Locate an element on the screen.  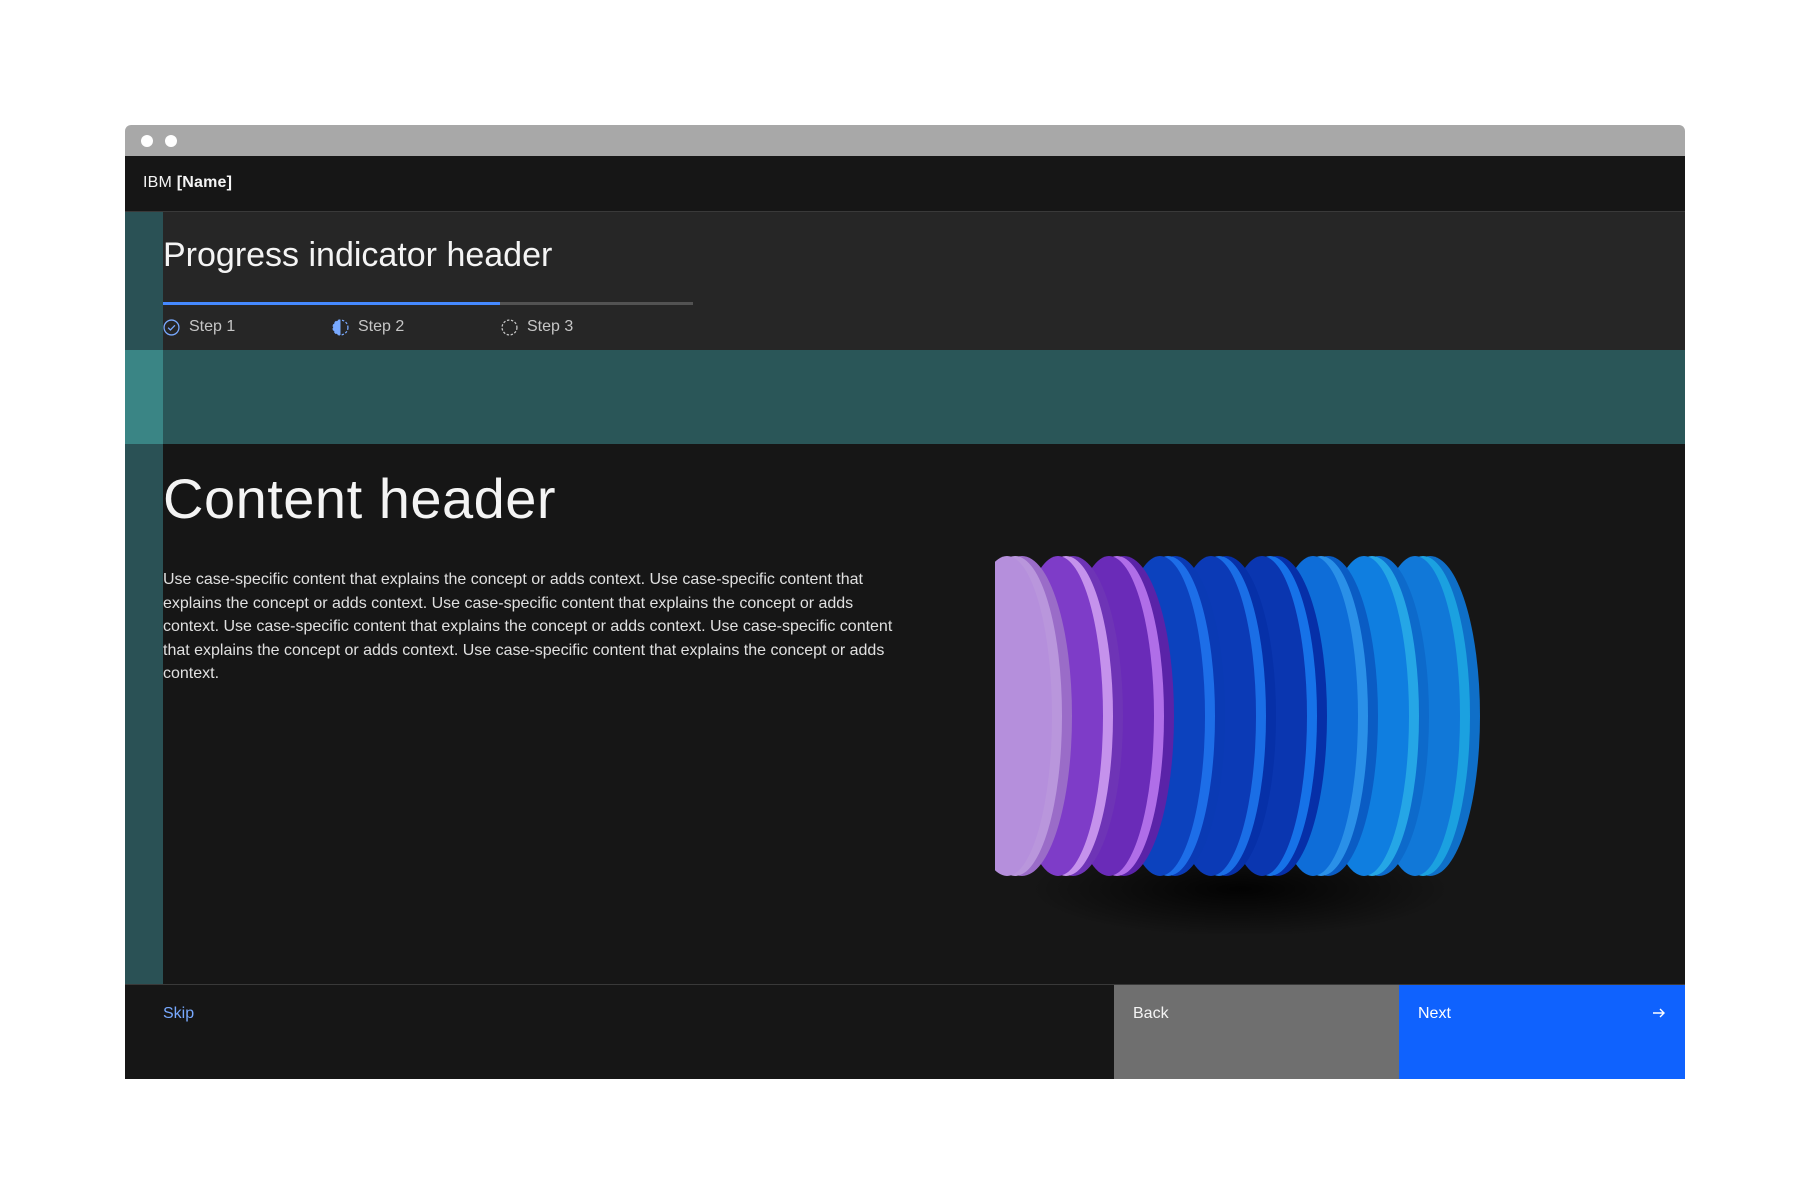
window-titlebar is located at coordinates (905, 140).